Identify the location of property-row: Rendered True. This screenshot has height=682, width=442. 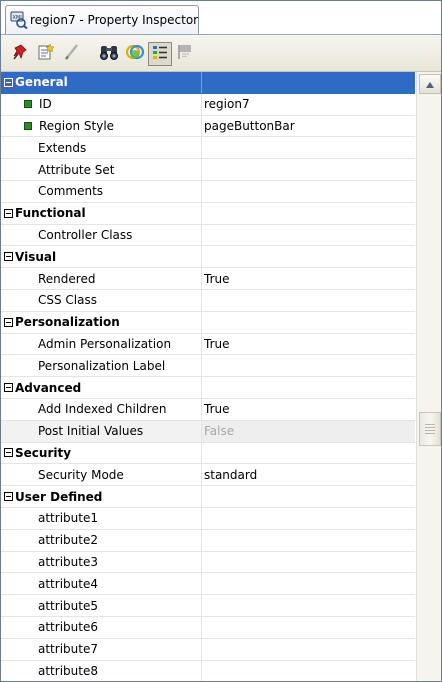
(208, 279).